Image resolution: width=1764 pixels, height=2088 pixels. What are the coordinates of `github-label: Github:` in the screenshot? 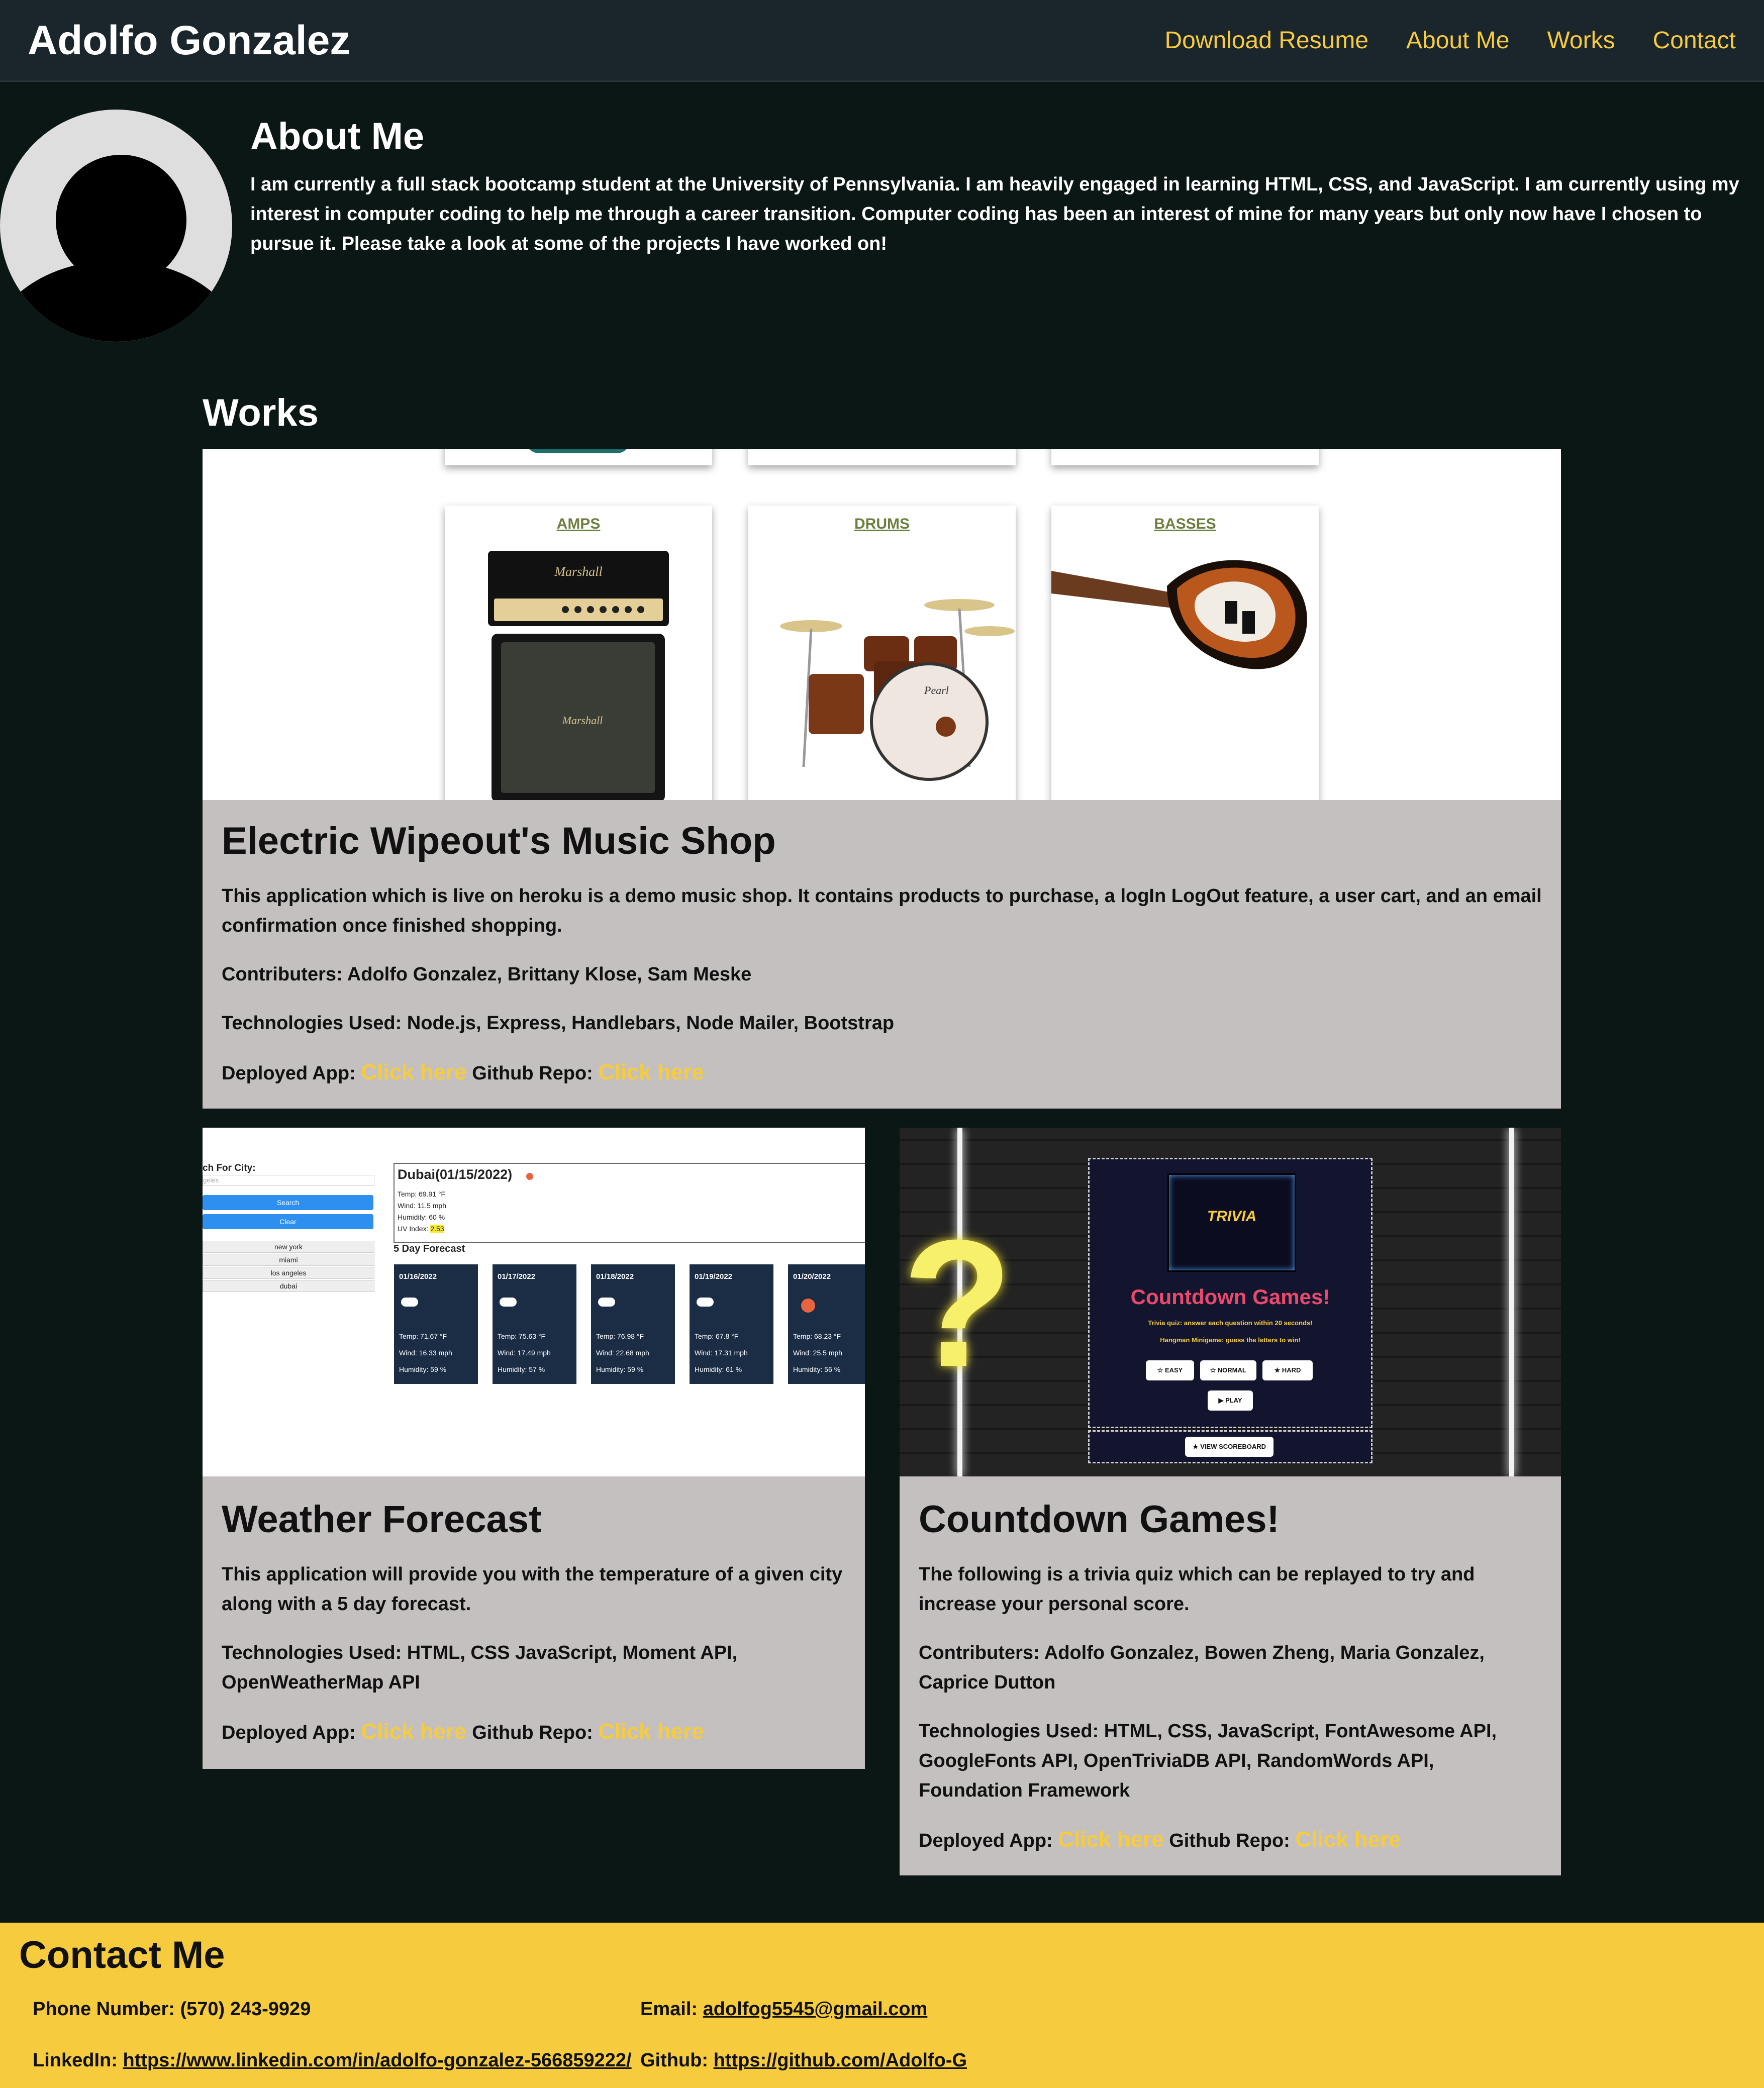 It's located at (675, 2060).